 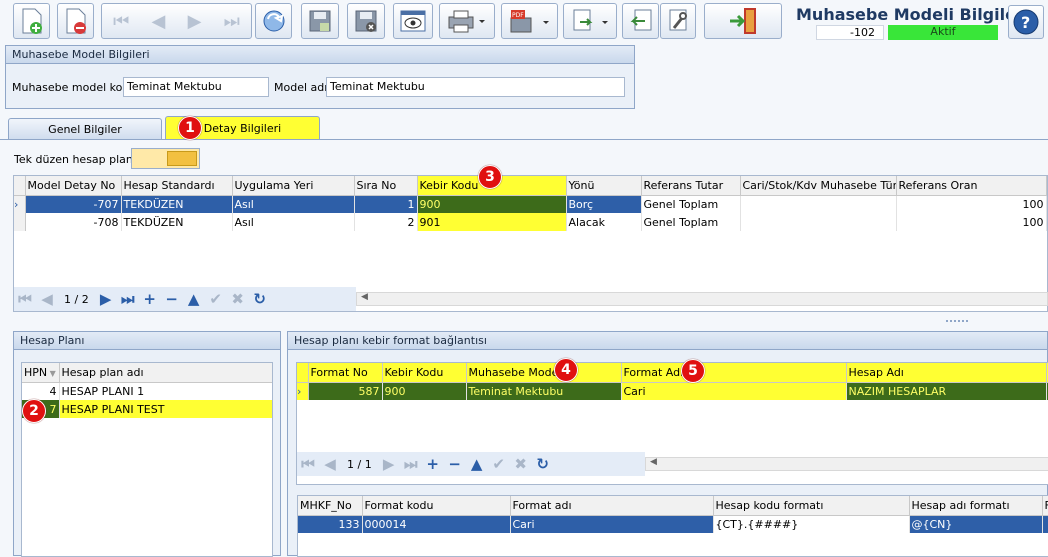 I want to click on col-format-adi: Format Adı, so click(x=734, y=373).